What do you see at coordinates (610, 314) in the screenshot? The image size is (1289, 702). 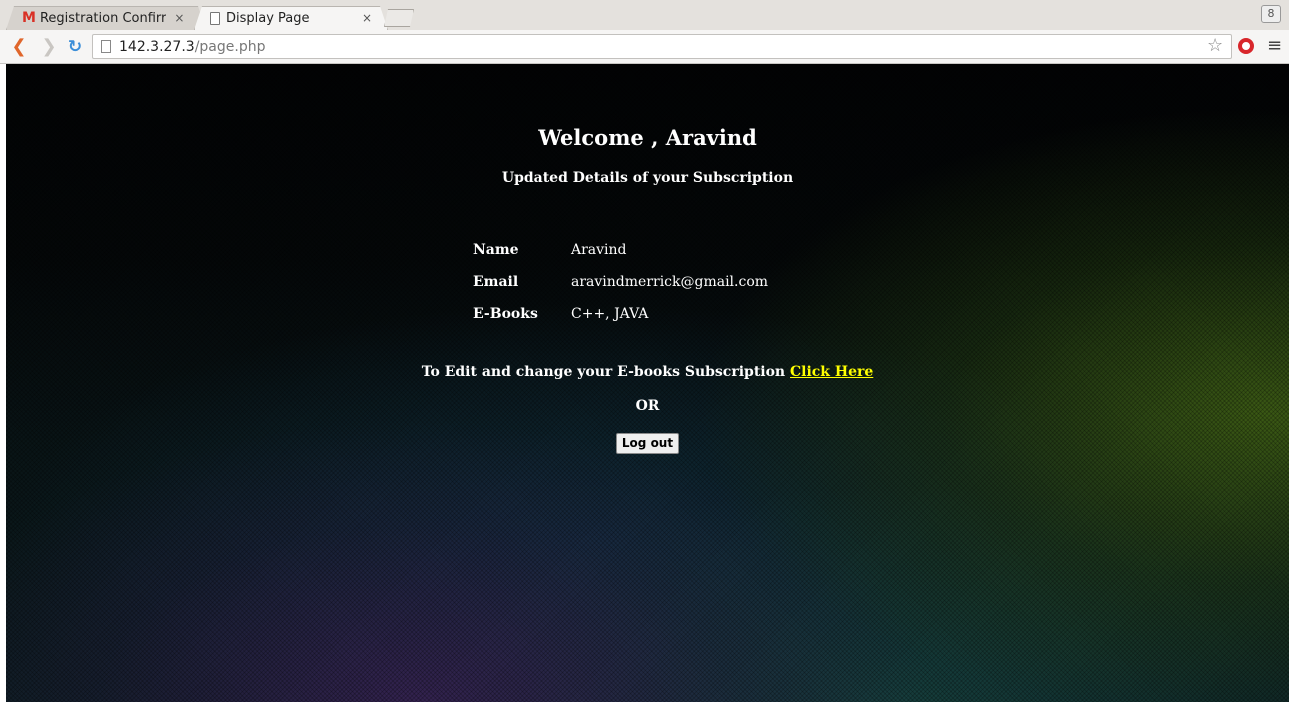 I see `detail-value: C++, JAVA` at bounding box center [610, 314].